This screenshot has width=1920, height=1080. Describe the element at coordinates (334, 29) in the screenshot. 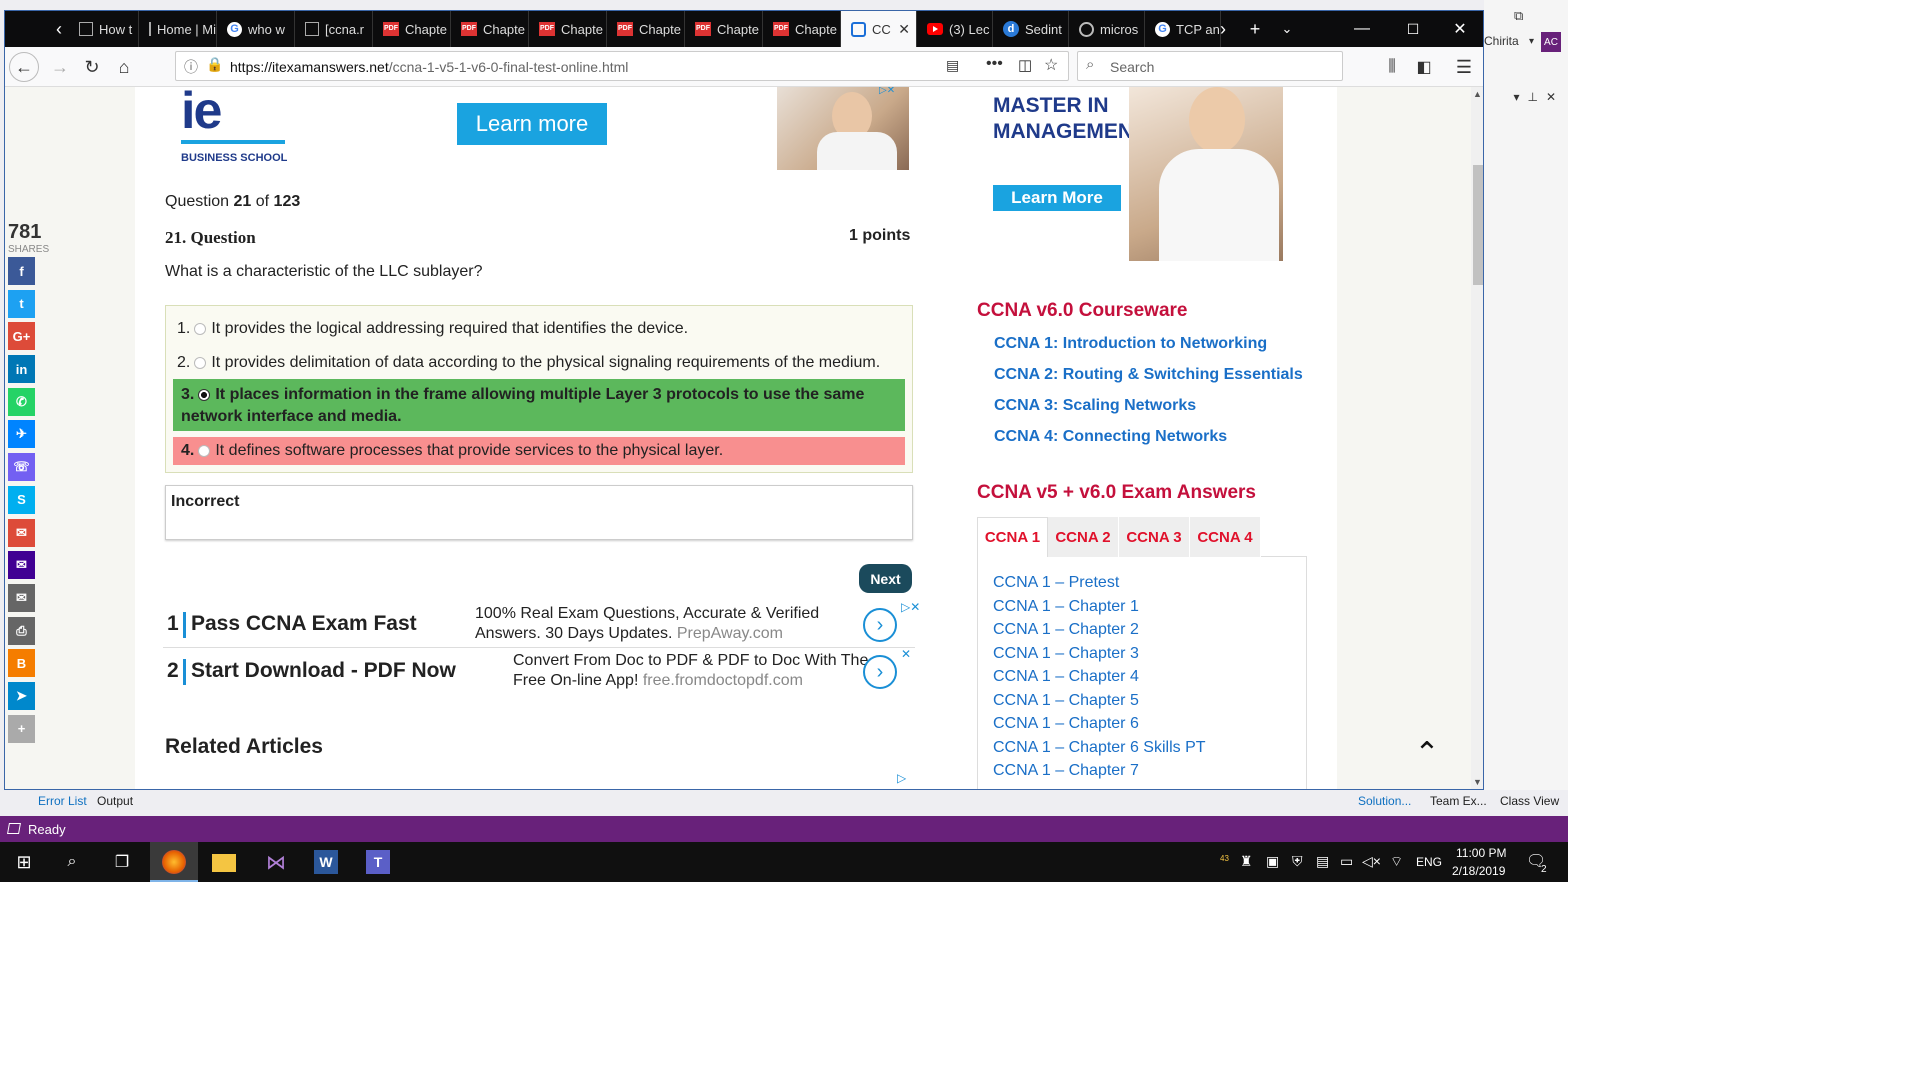

I see `browser-tab: [ccna.r` at that location.